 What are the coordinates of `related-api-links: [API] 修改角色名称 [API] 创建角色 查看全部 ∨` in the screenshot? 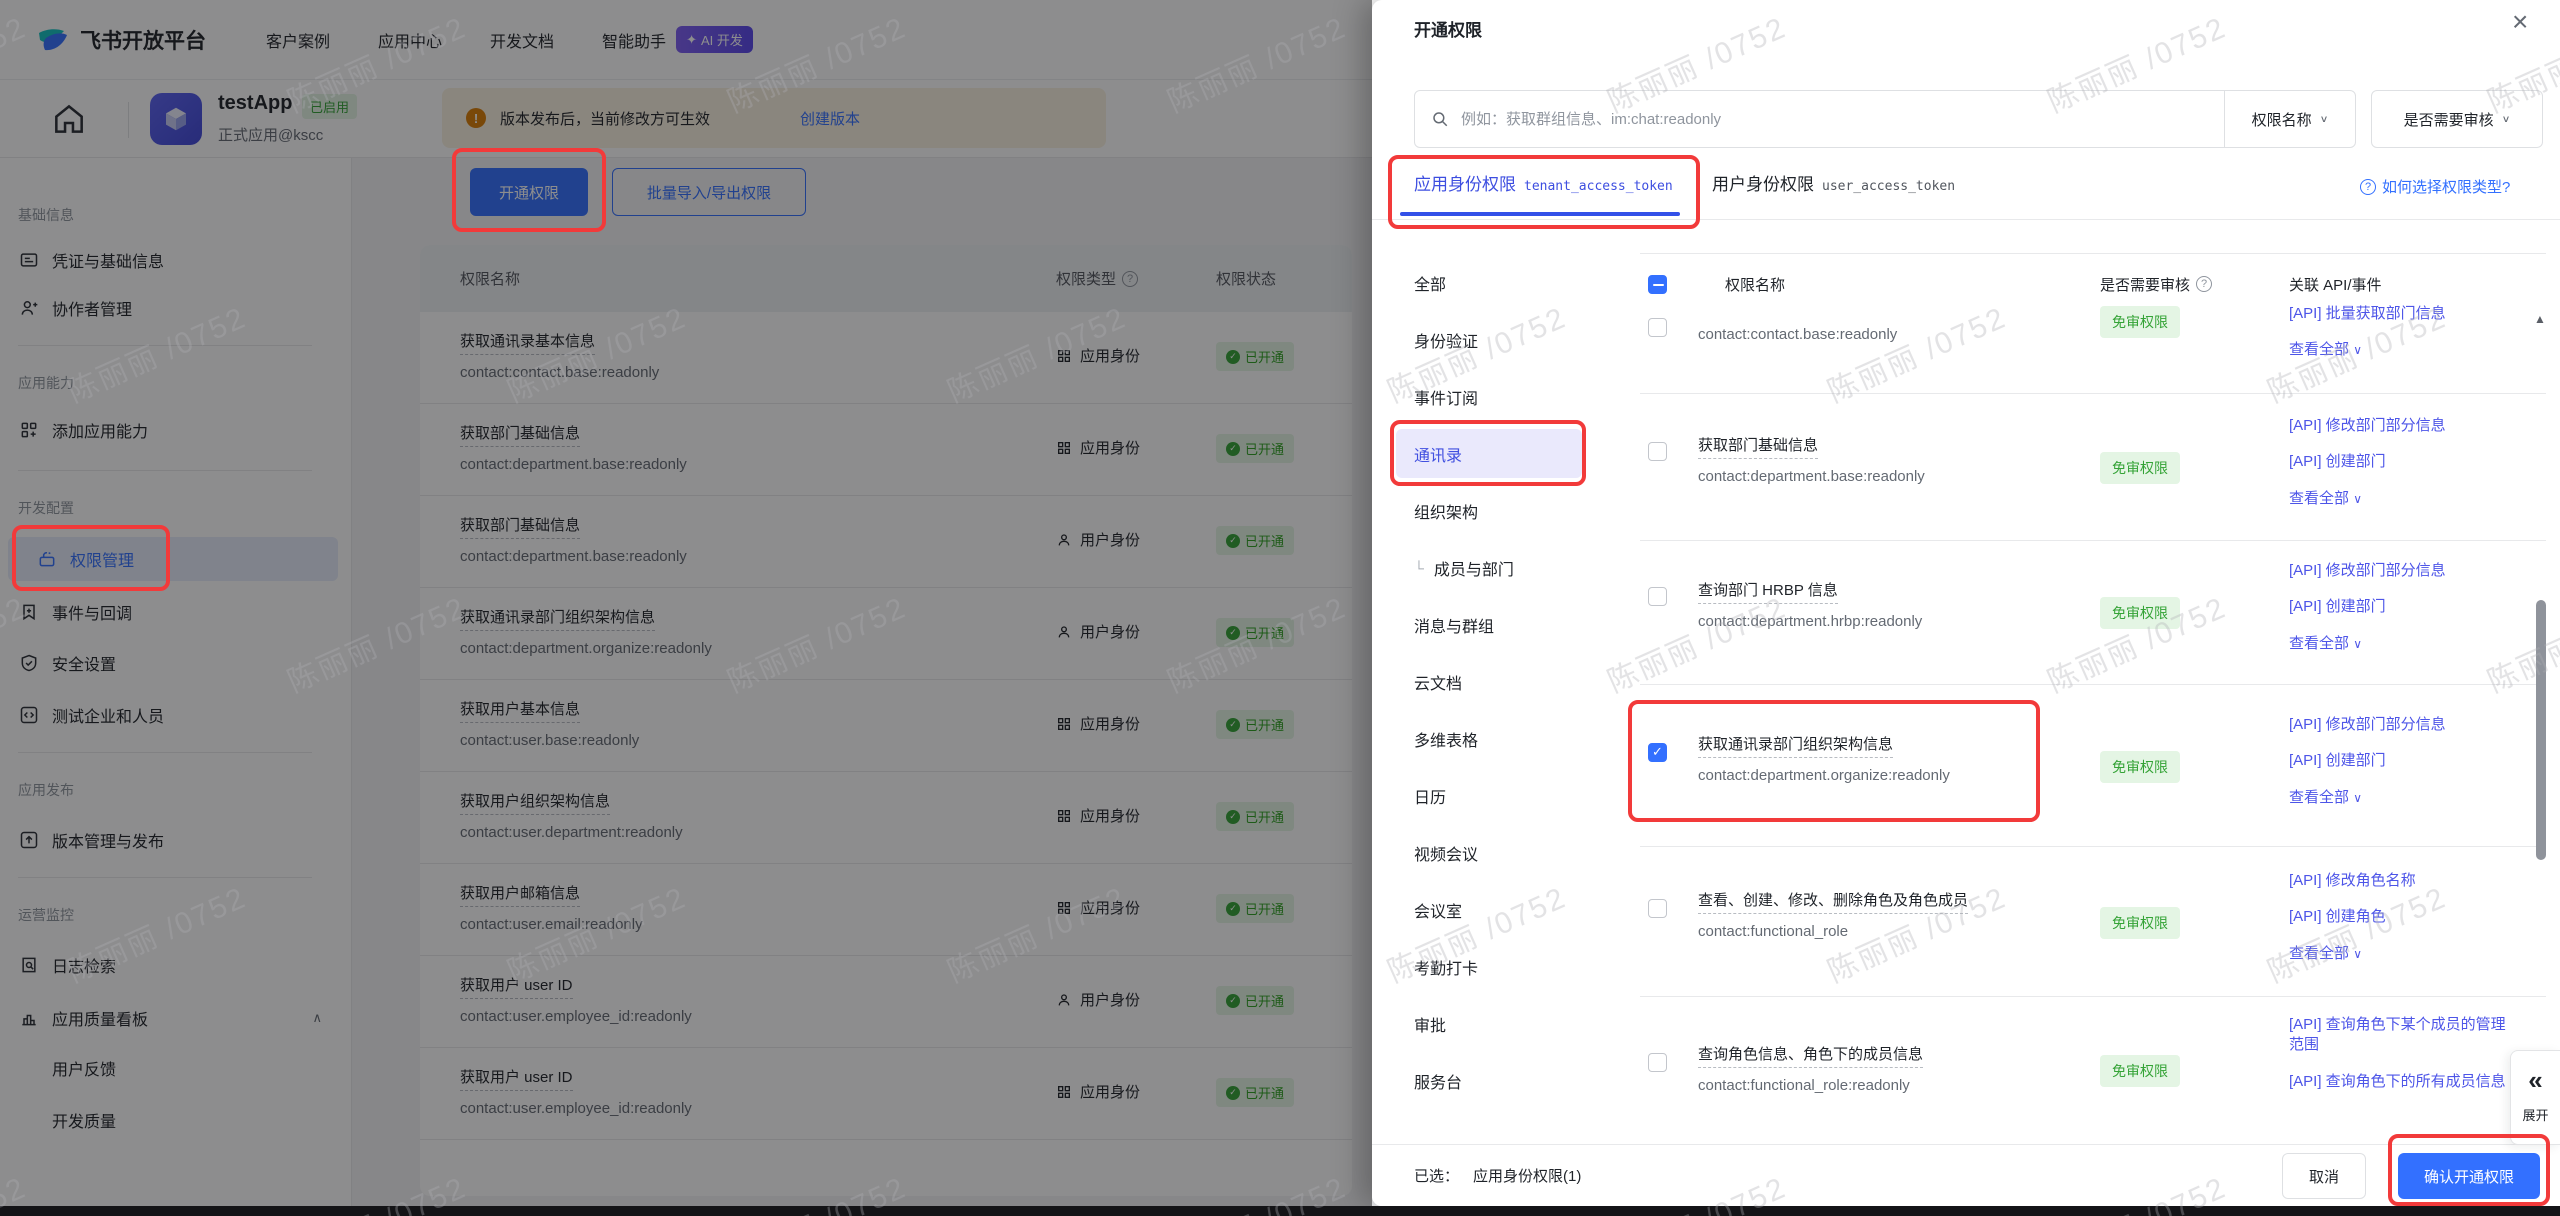 It's located at (2403, 917).